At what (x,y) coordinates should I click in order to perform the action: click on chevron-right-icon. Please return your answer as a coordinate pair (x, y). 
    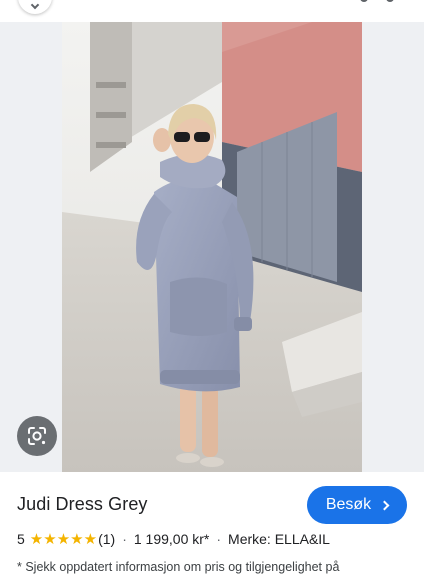
    Looking at the image, I should click on (384, 505).